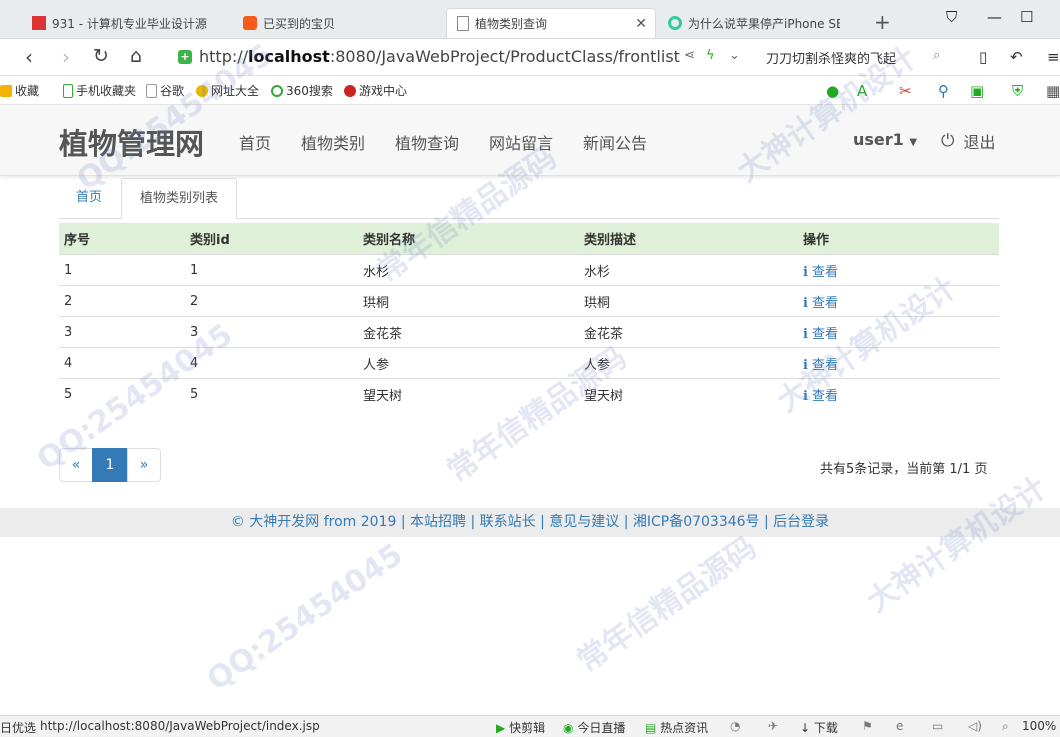  Describe the element at coordinates (383, 91) in the screenshot. I see `bookmark-label: 游戏中心` at that location.